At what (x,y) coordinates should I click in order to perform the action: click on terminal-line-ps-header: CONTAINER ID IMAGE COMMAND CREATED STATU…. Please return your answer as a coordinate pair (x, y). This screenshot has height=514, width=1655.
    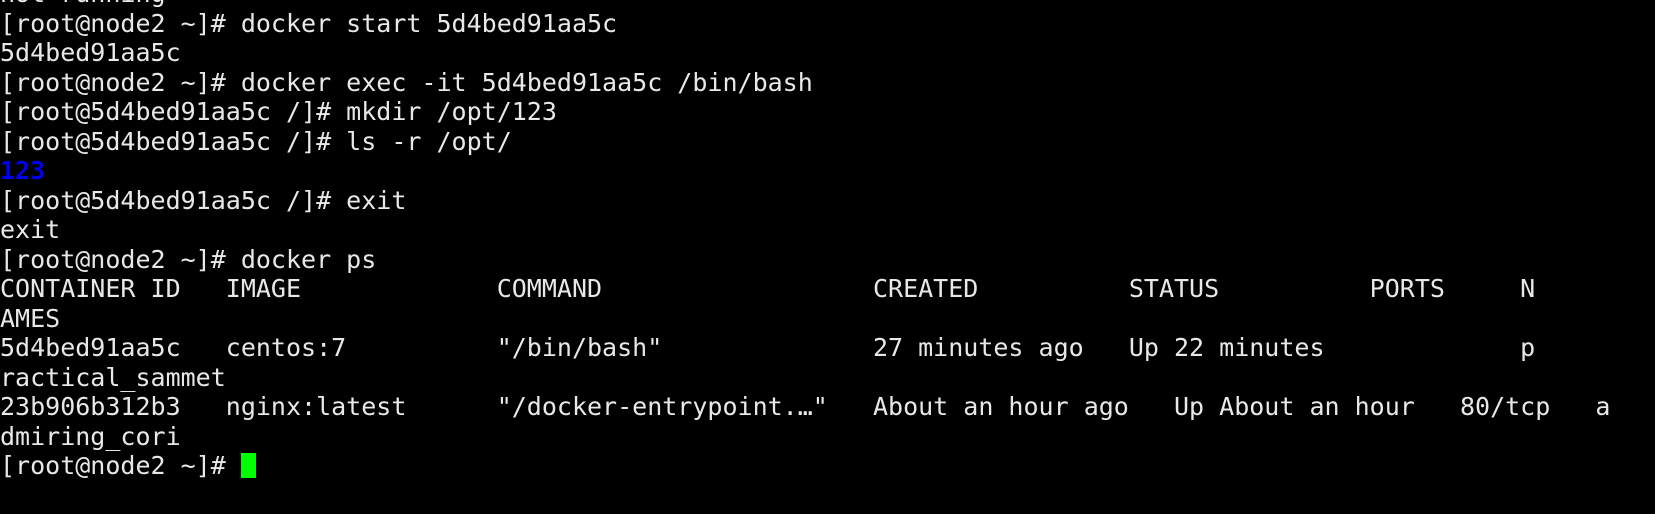
    Looking at the image, I should click on (768, 288).